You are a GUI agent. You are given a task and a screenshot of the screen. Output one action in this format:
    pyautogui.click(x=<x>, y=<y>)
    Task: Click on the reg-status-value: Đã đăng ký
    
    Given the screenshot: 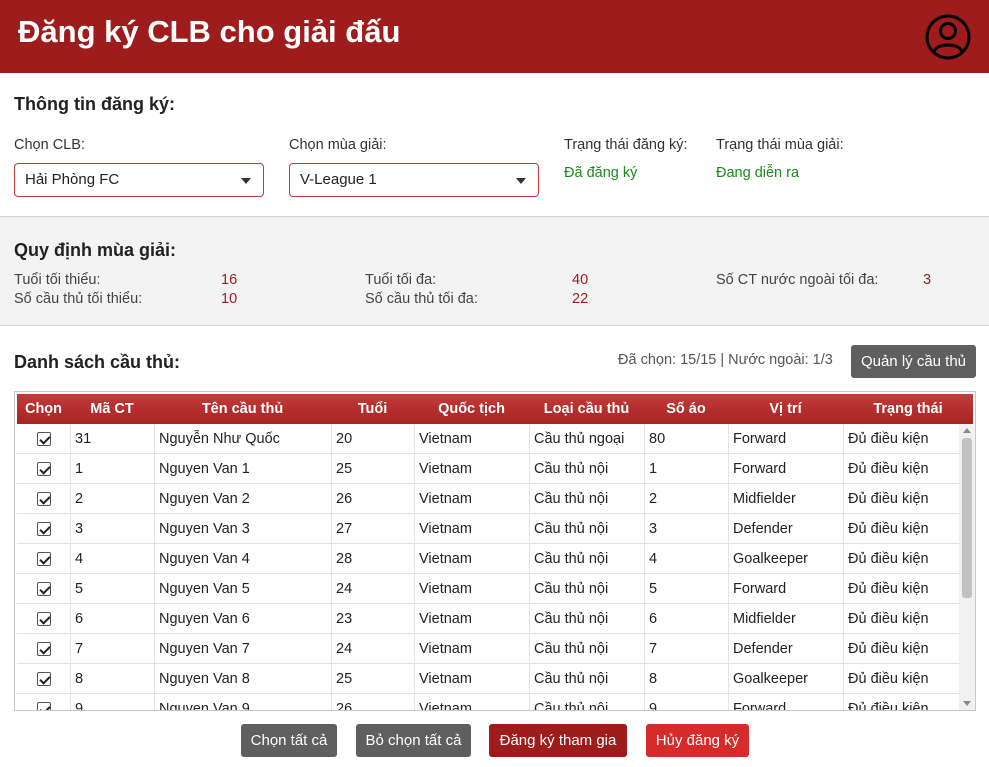 What is the action you would take?
    pyautogui.click(x=601, y=173)
    